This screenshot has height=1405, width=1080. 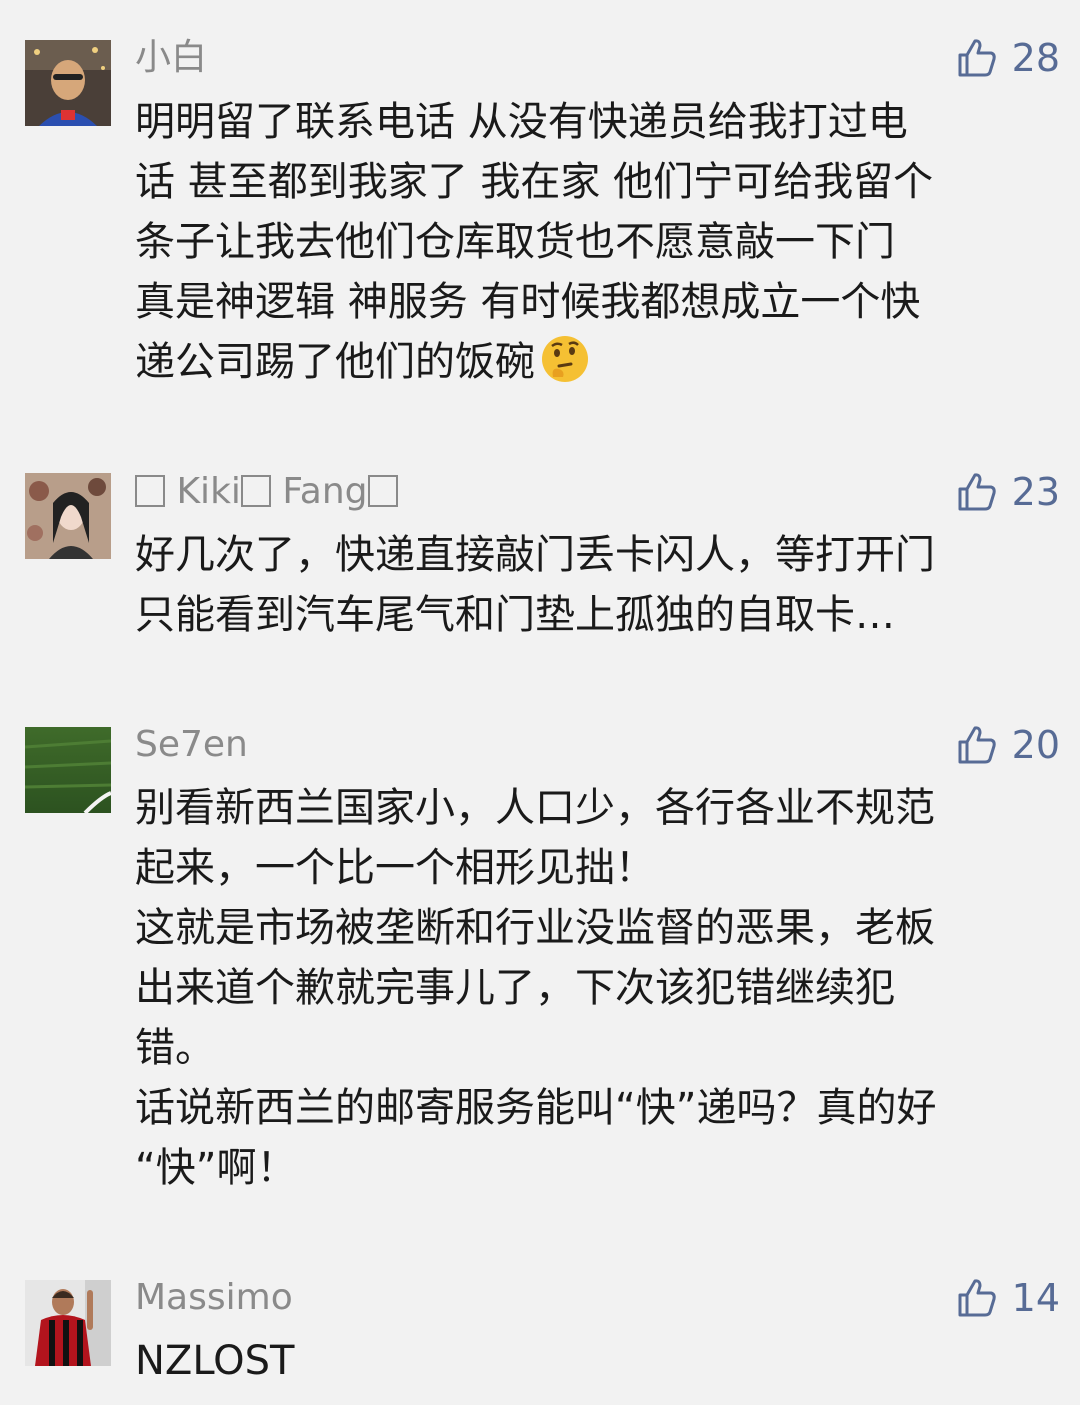 What do you see at coordinates (208, 491) in the screenshot?
I see `author-name-part: Kiki` at bounding box center [208, 491].